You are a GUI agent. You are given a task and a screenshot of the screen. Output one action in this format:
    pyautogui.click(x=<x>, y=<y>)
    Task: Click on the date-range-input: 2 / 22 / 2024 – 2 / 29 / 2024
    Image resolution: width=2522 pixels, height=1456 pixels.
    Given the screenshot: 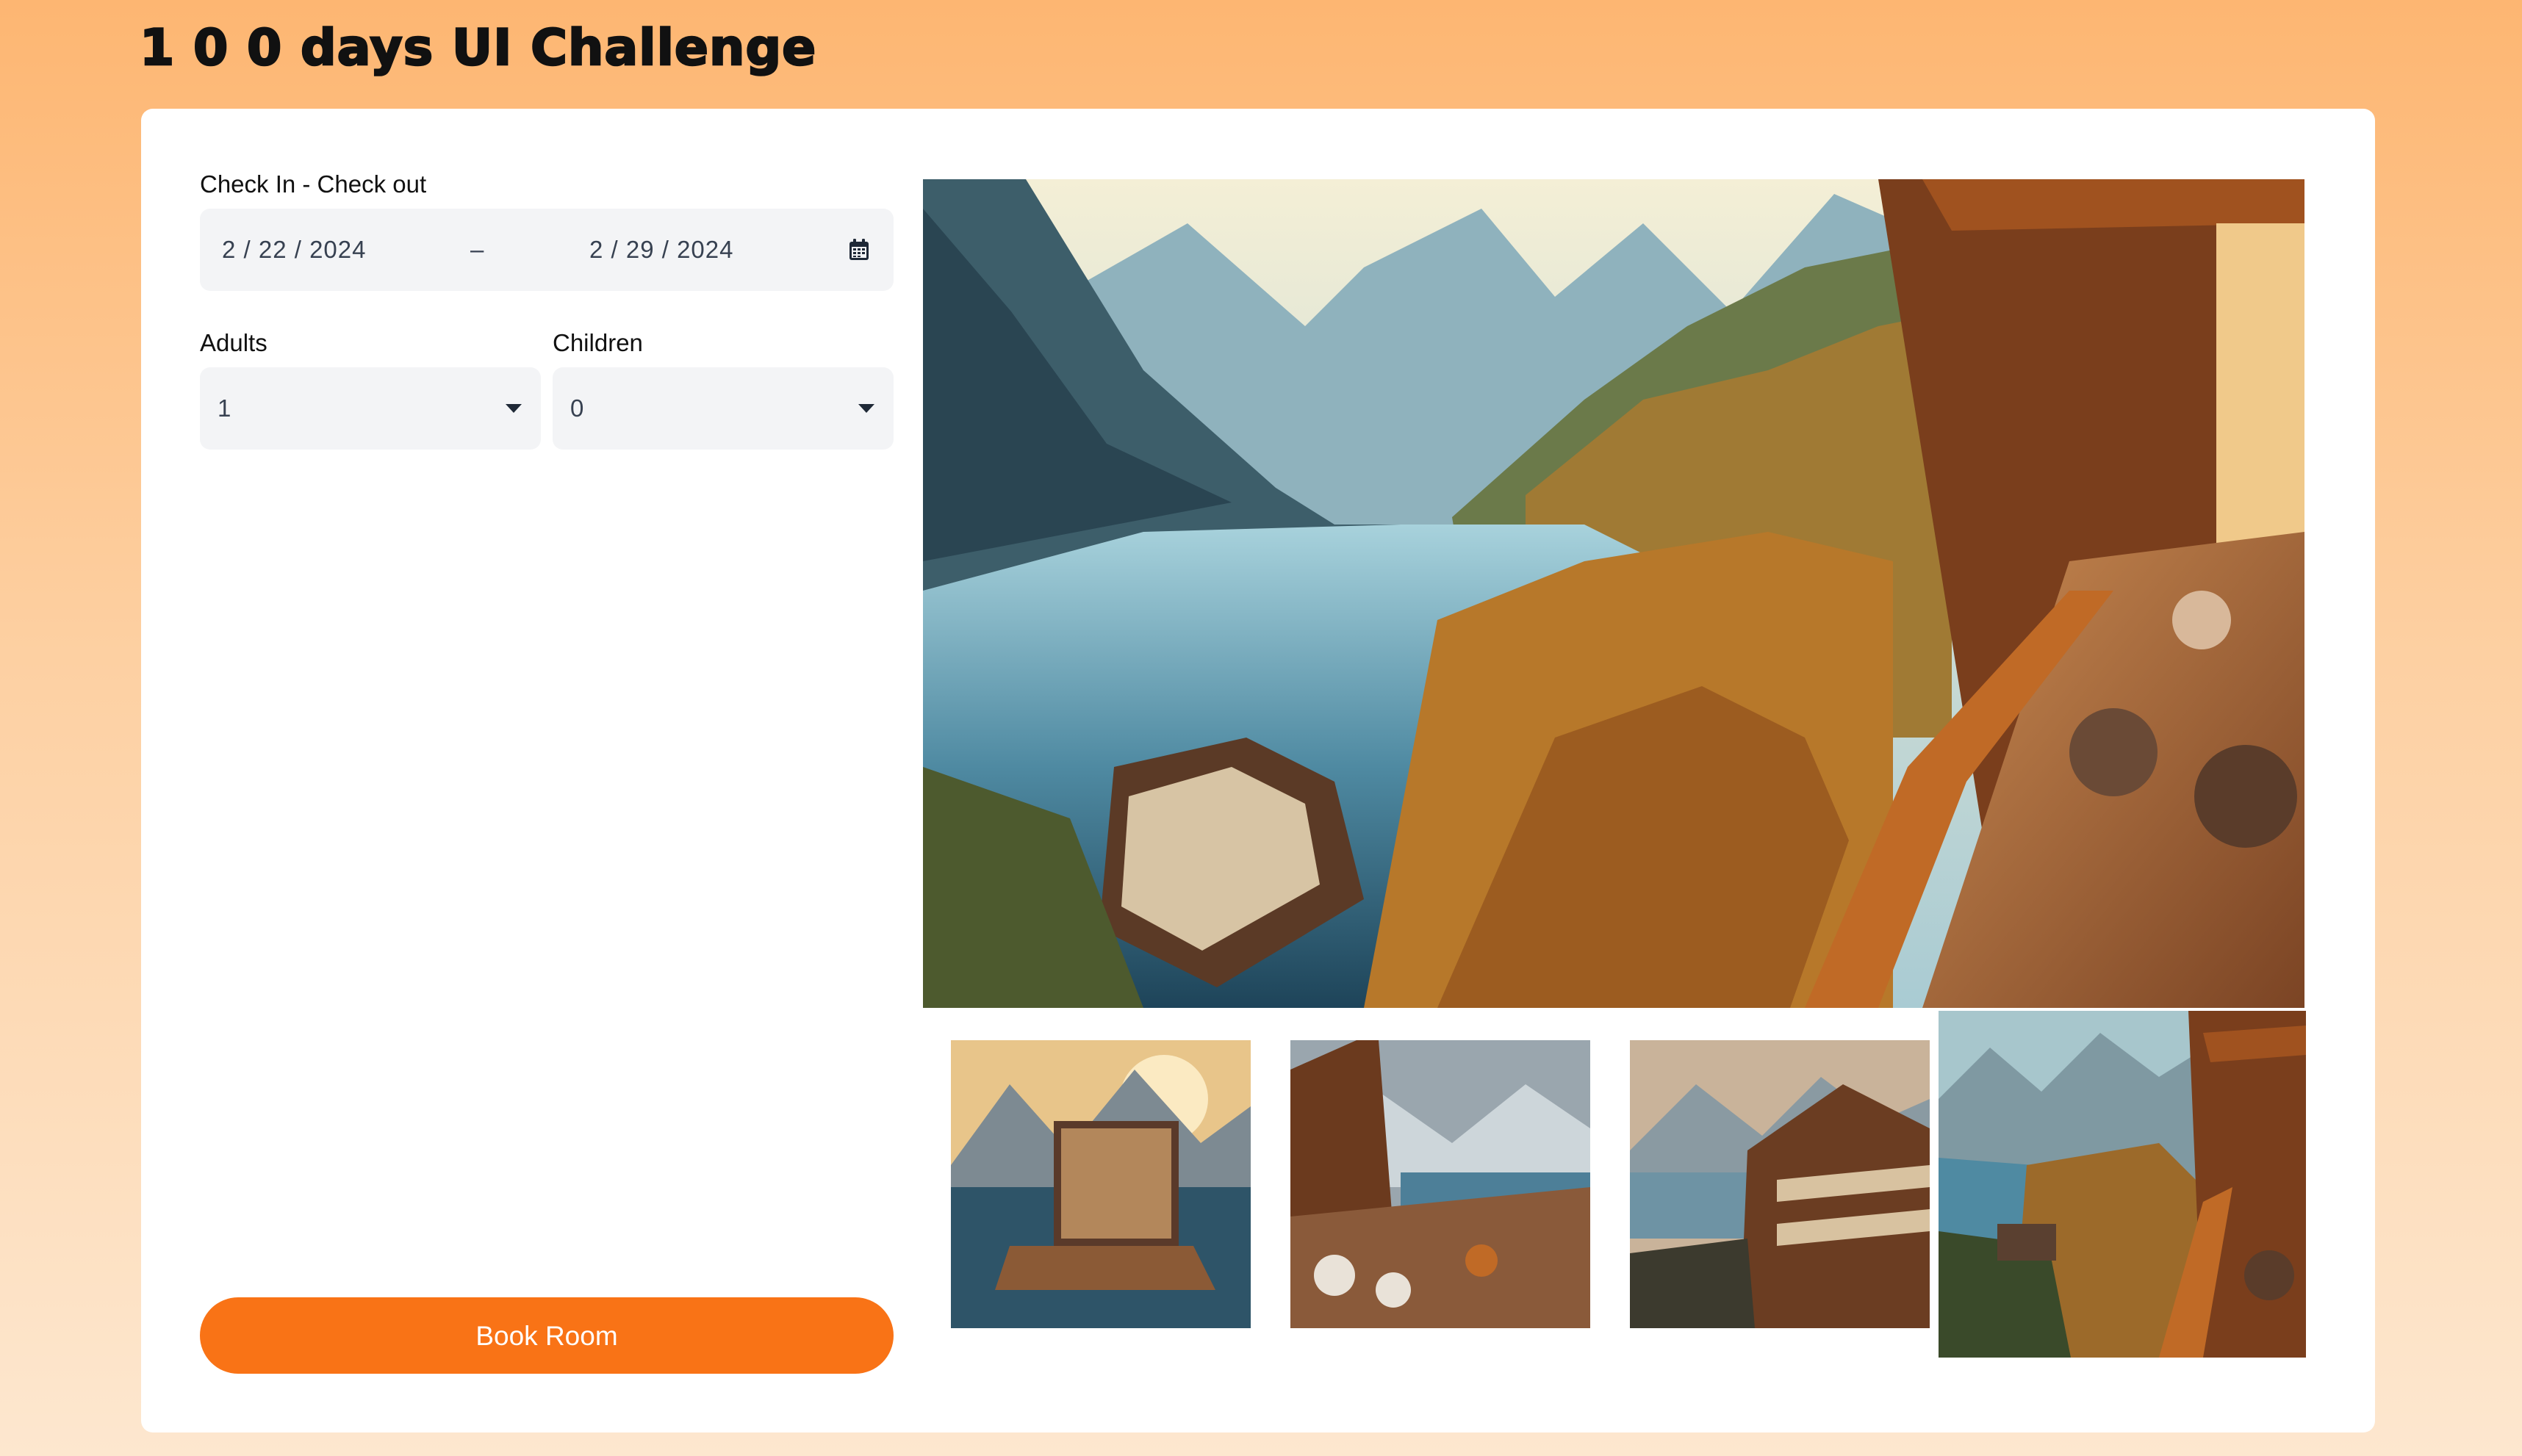 What is the action you would take?
    pyautogui.click(x=547, y=250)
    